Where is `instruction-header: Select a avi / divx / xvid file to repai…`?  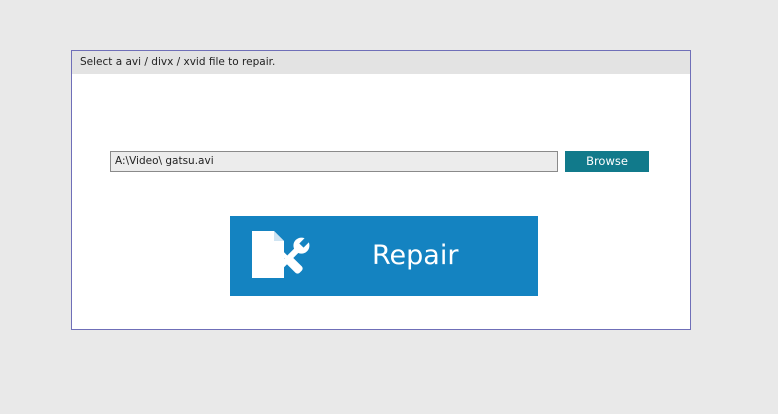
instruction-header: Select a avi / divx / xvid file to repai… is located at coordinates (381, 62).